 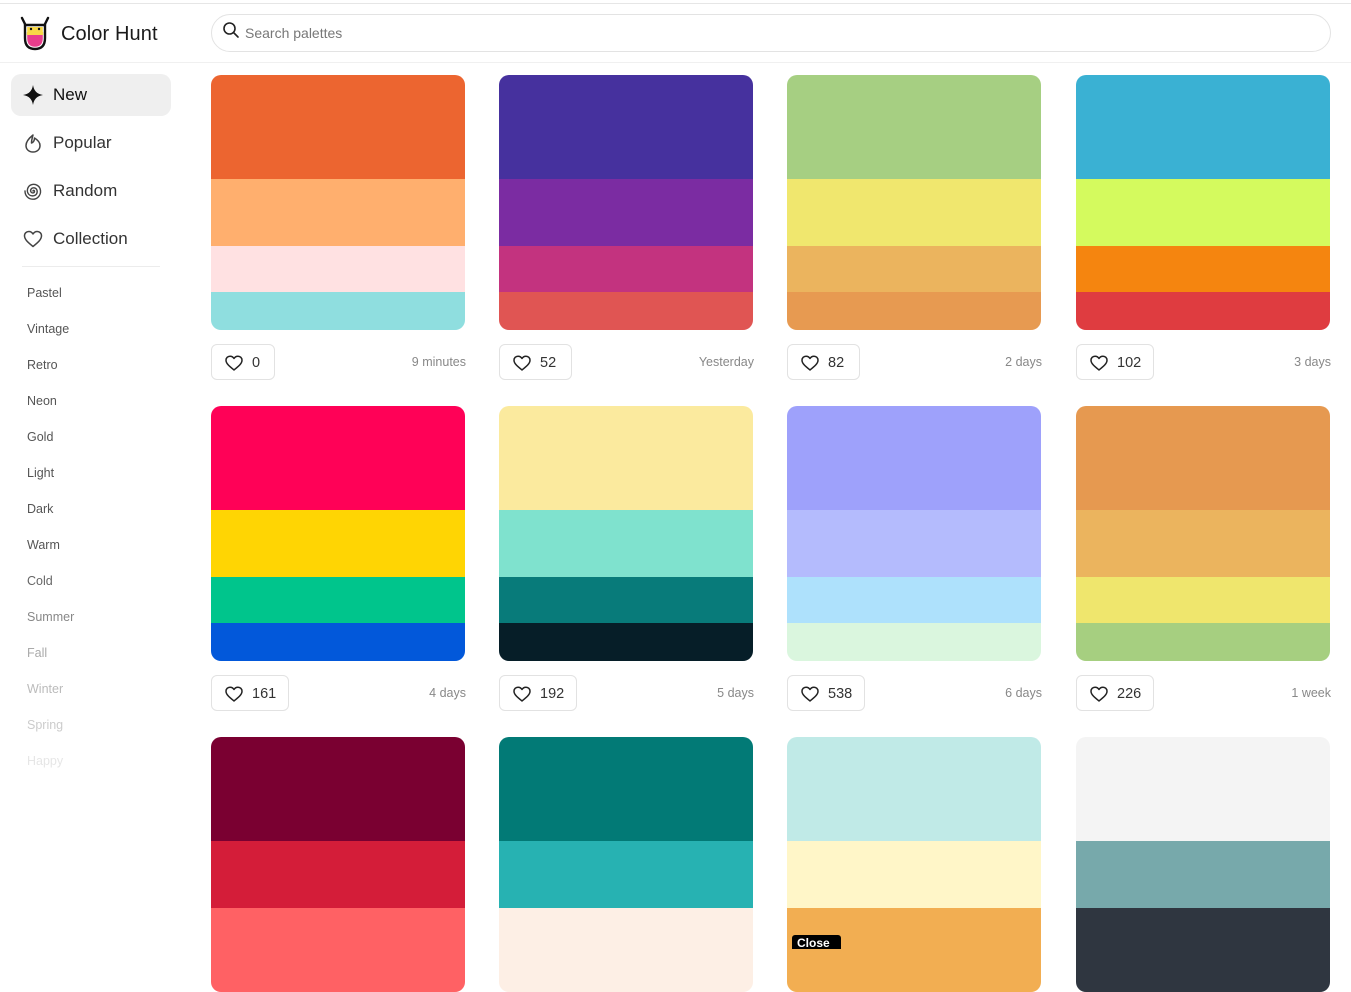 I want to click on brand-name: Color Hunt, so click(x=109, y=34).